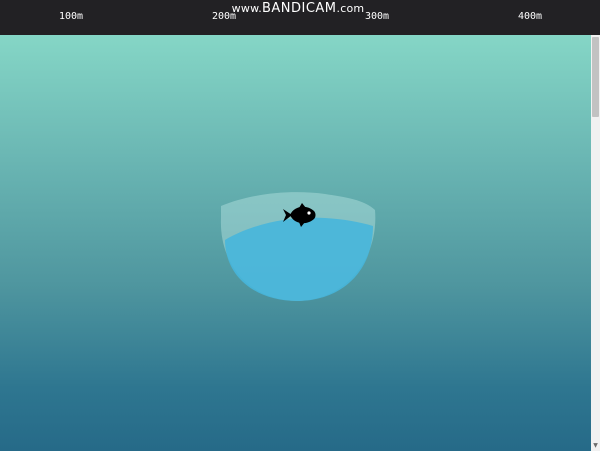 This screenshot has width=600, height=451. I want to click on watermark-prefix: www., so click(246, 8).